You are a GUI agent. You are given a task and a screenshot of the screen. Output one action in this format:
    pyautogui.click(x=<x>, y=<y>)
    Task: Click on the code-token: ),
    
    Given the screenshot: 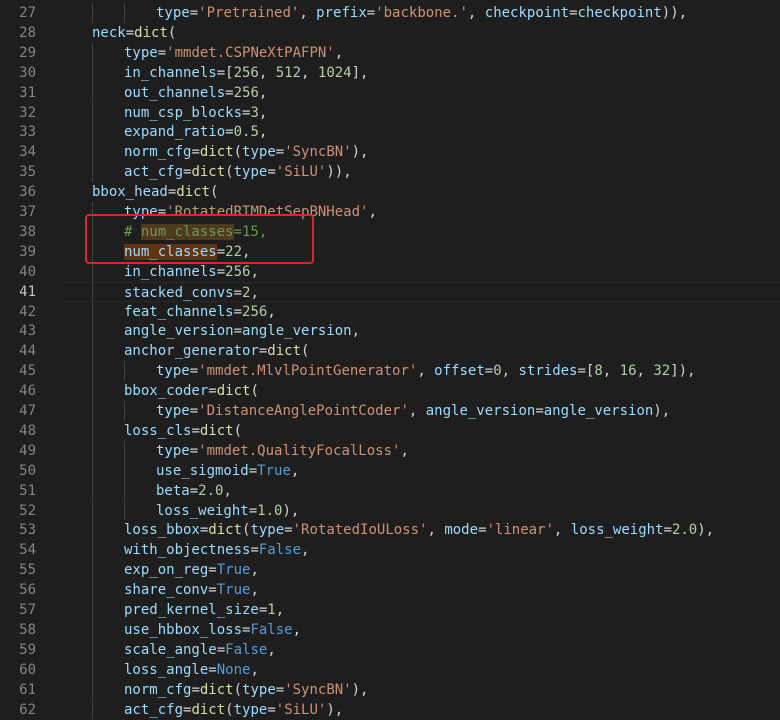 What is the action you would take?
    pyautogui.click(x=706, y=530)
    